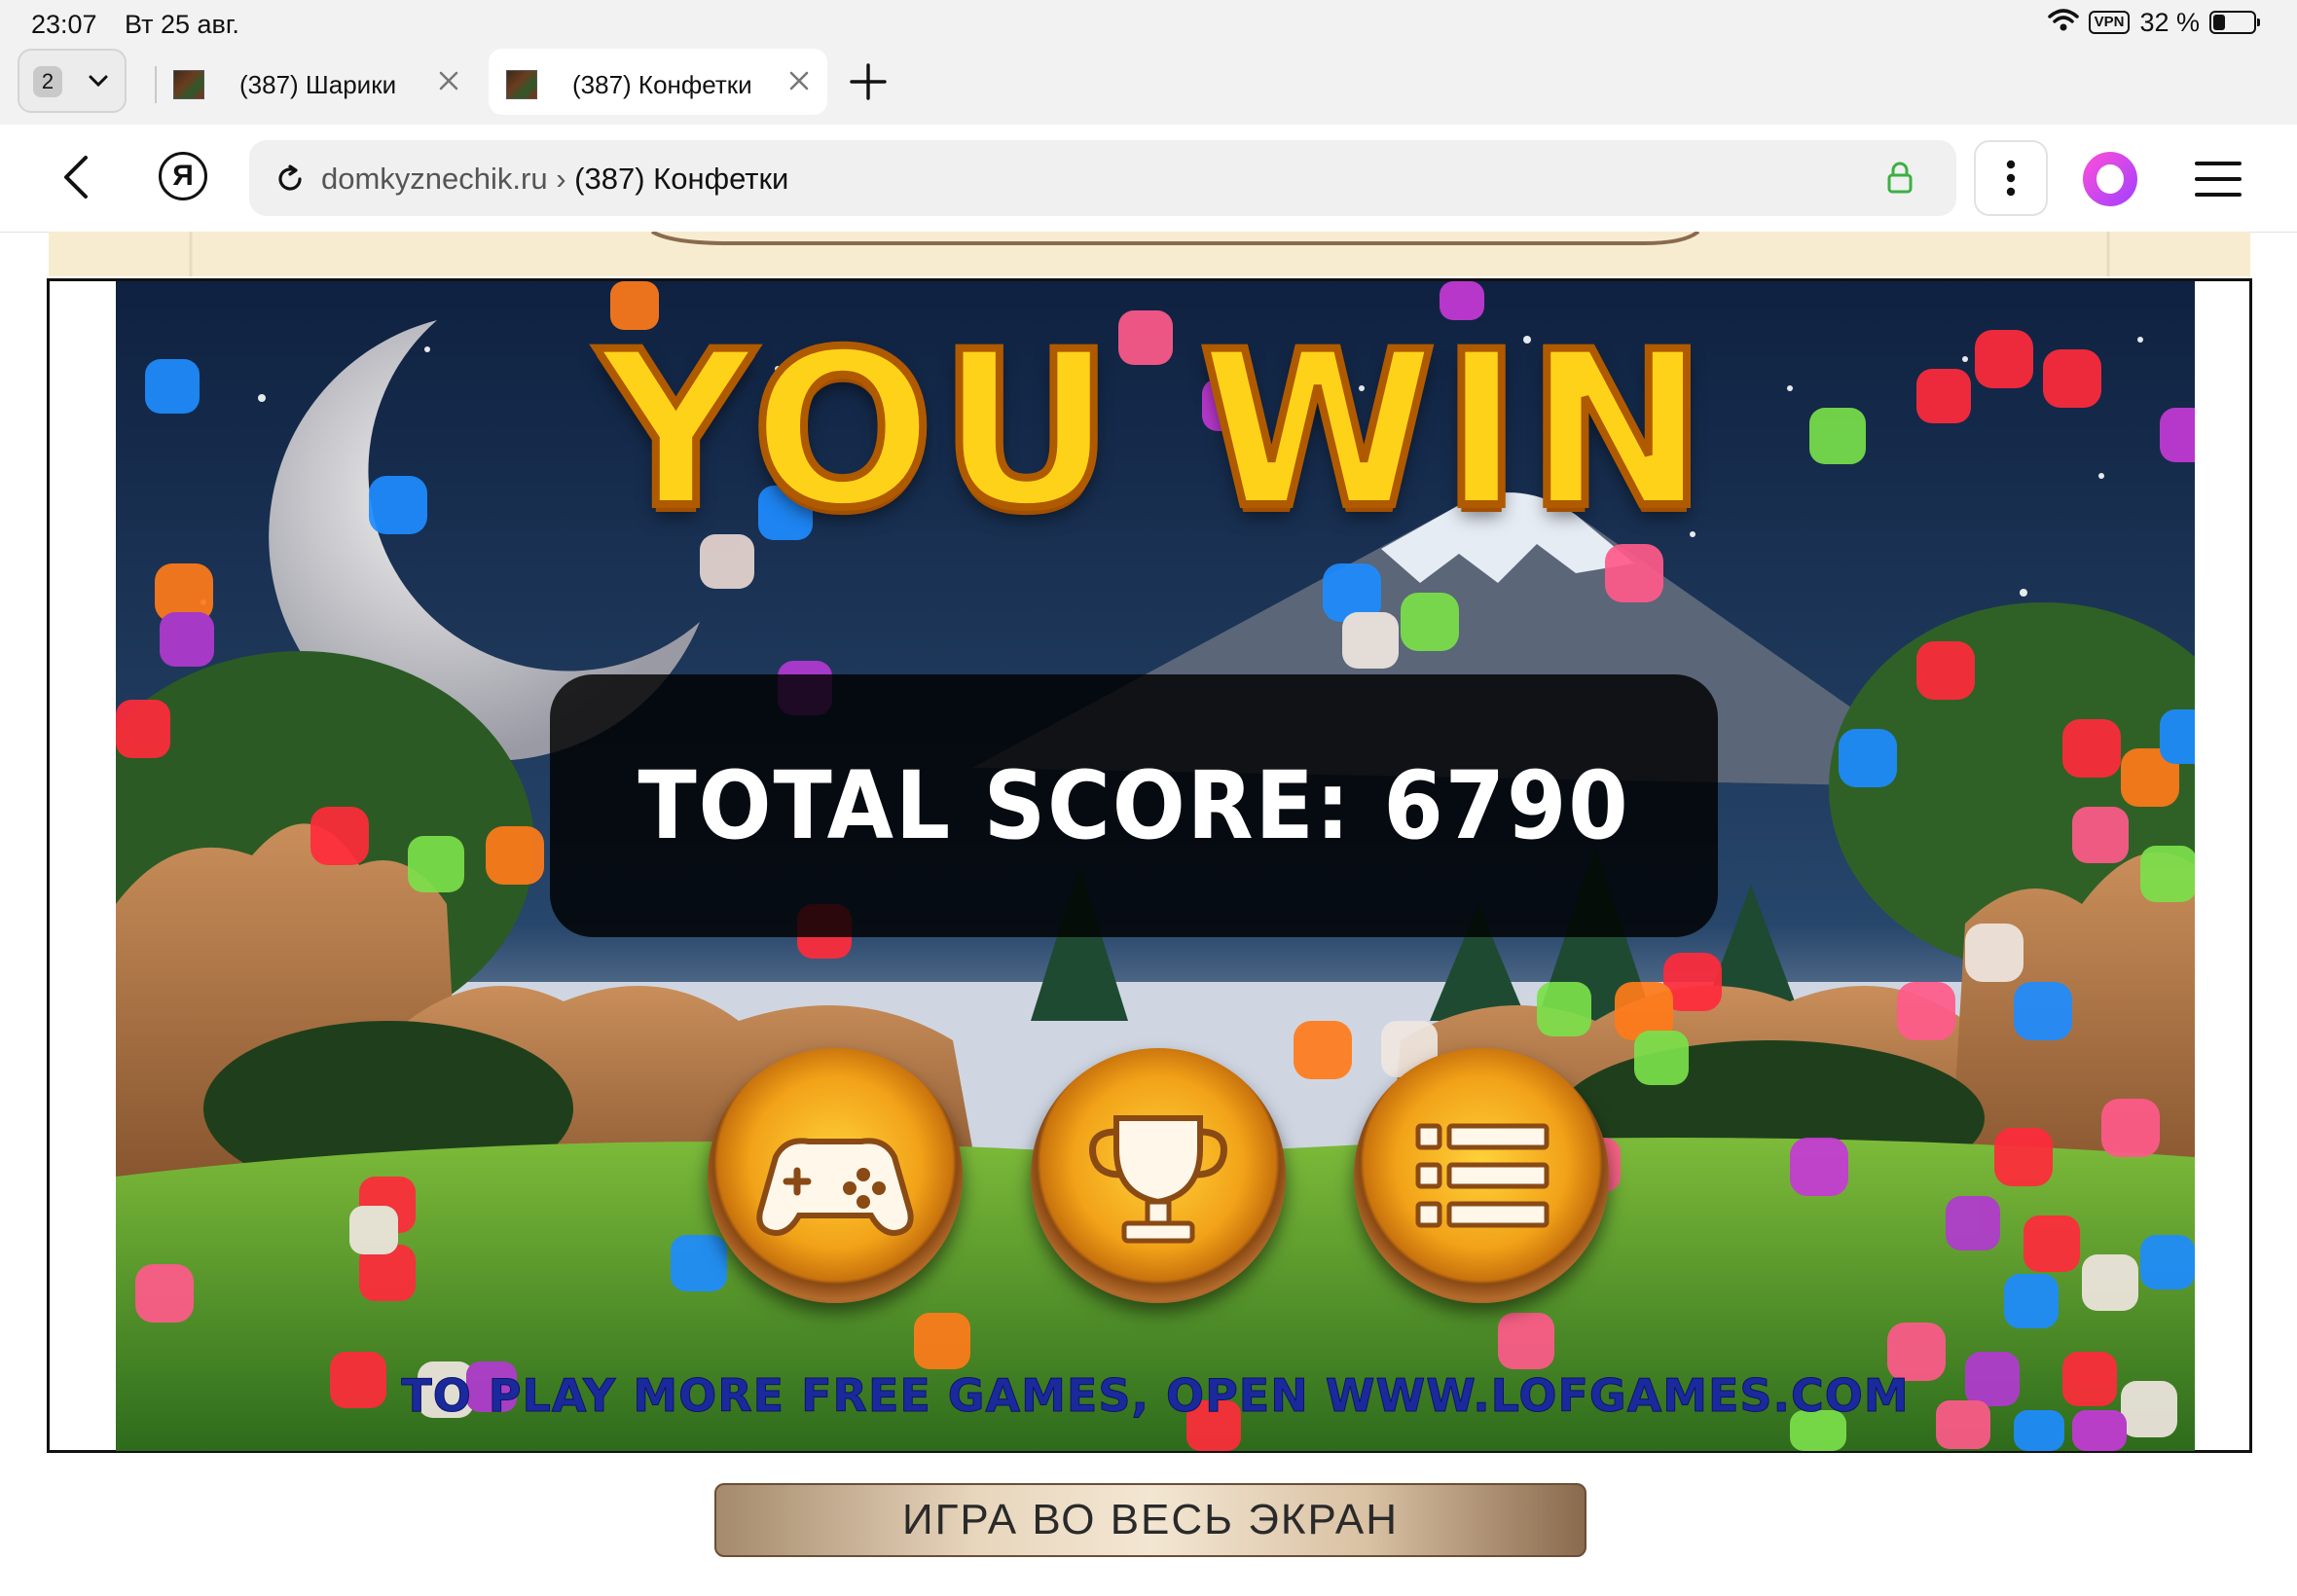 The width and height of the screenshot is (2297, 1596). What do you see at coordinates (2218, 181) in the screenshot?
I see `hamburger-menu-icon` at bounding box center [2218, 181].